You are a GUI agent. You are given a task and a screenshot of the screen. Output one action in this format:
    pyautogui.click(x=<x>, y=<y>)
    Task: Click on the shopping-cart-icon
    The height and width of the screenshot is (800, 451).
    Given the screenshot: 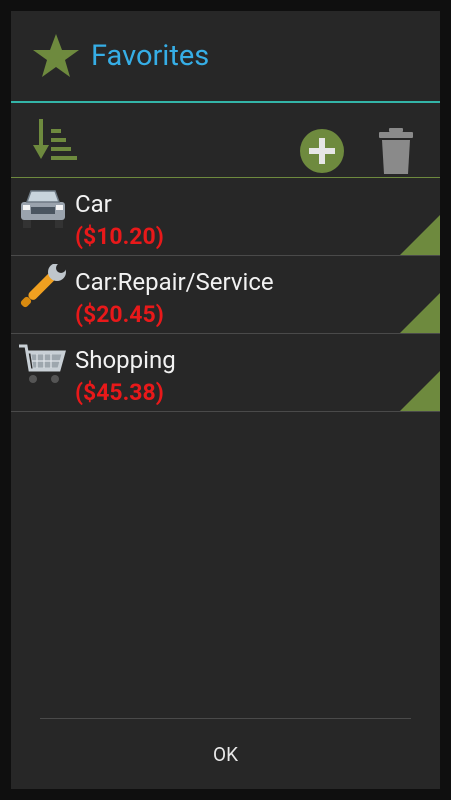 What is the action you would take?
    pyautogui.click(x=42, y=363)
    